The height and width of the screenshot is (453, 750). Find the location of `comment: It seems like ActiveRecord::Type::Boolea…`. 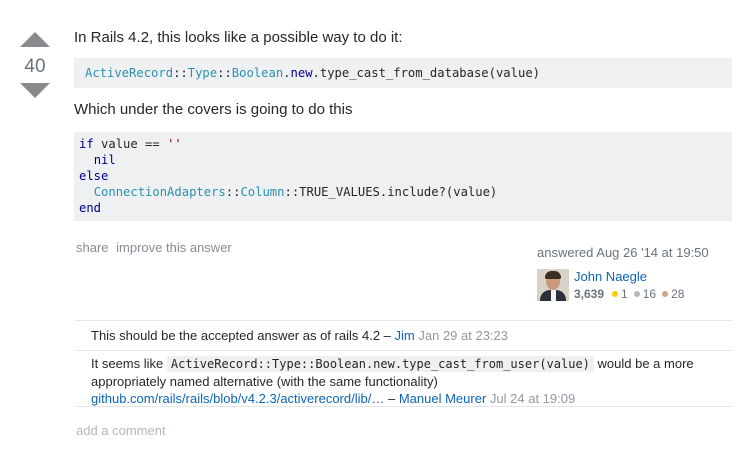

comment: It seems like ActiveRecord::Type::Boolea… is located at coordinates (403, 379).